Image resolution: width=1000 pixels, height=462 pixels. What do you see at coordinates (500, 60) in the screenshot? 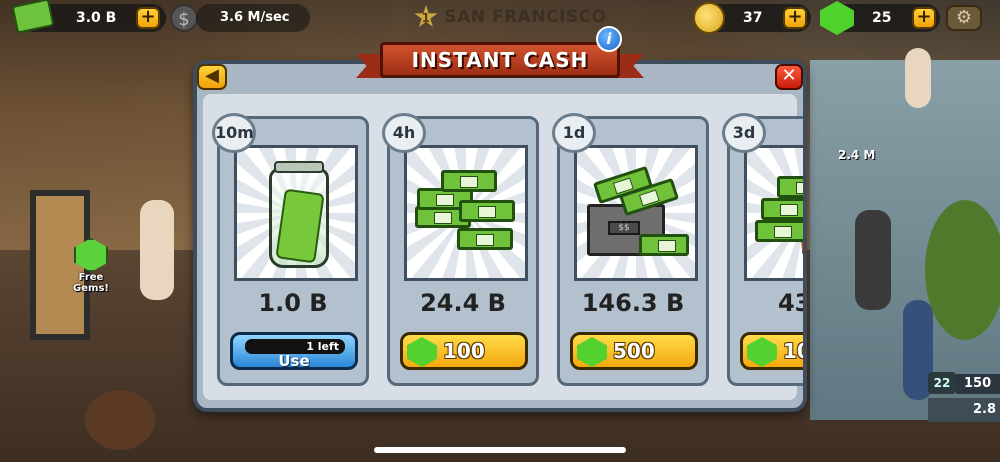
I see `dialog-title: INSTANT CASH` at bounding box center [500, 60].